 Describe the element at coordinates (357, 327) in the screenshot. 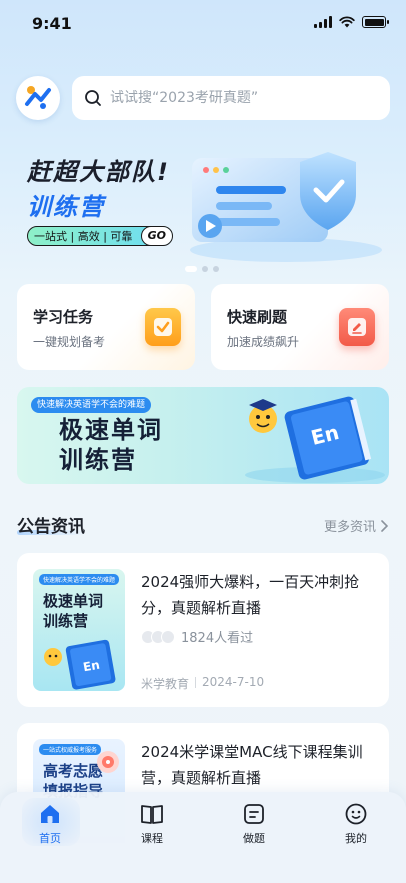

I see `pencil-icon` at that location.